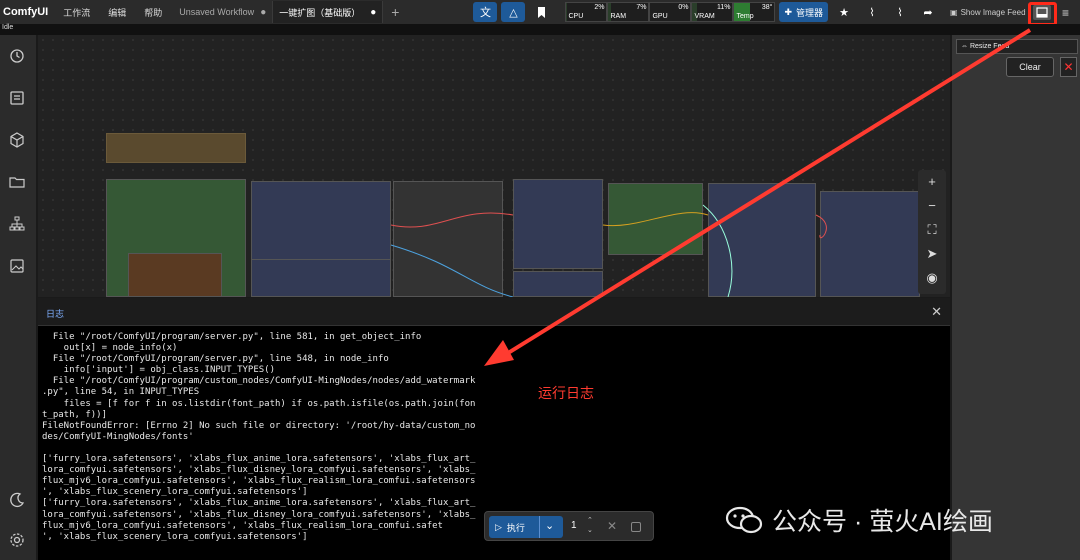 Image resolution: width=1080 pixels, height=560 pixels. What do you see at coordinates (900, 12) in the screenshot?
I see `clean-vram-icon: ⌇` at bounding box center [900, 12].